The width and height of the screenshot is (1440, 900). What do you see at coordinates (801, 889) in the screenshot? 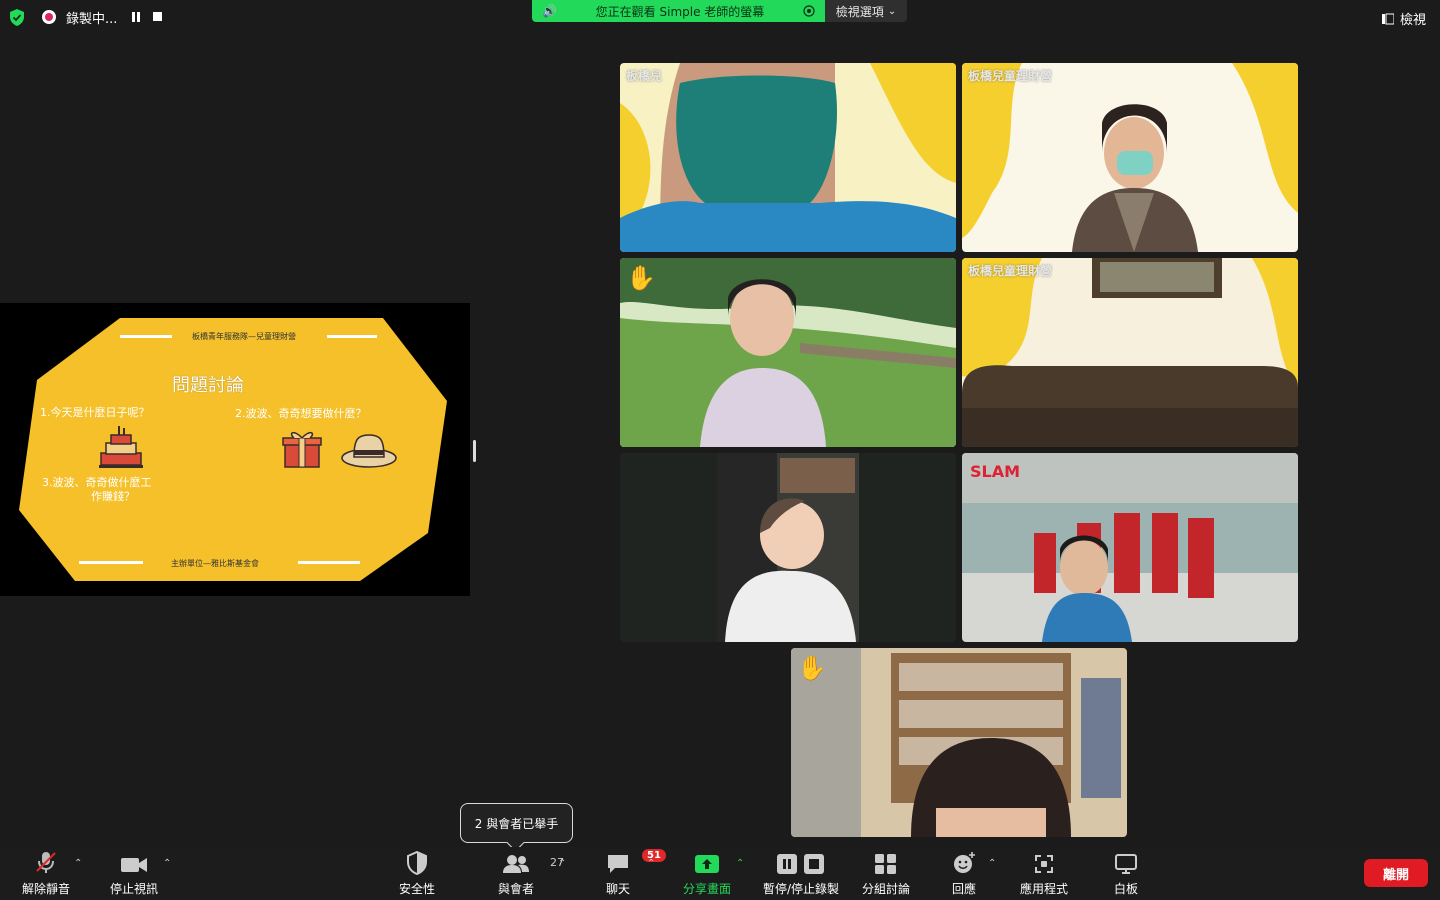
I see `pause-stop-recording-label: 暫停/停止錄製` at bounding box center [801, 889].